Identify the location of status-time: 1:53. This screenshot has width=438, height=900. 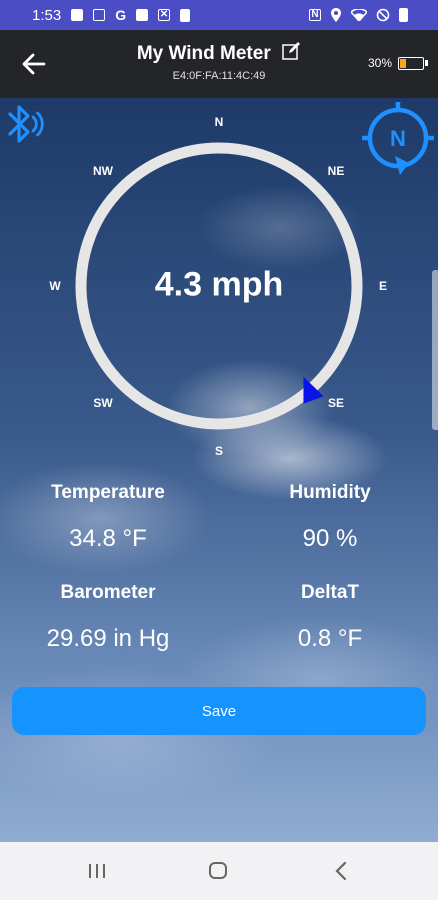
(47, 15).